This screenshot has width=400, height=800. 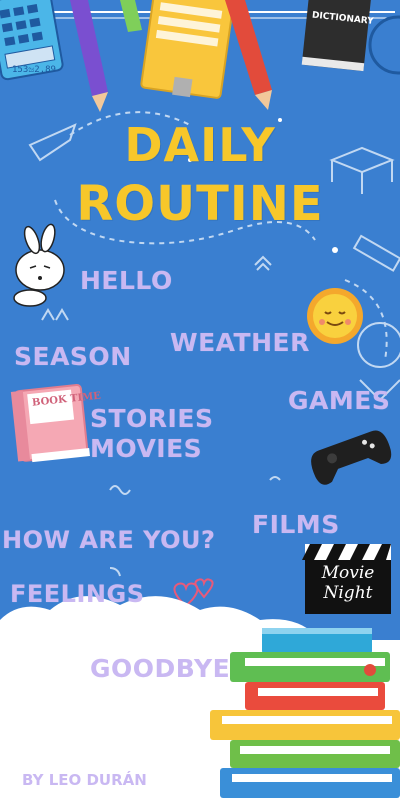 What do you see at coordinates (346, 552) in the screenshot?
I see `clapperboard-icon` at bounding box center [346, 552].